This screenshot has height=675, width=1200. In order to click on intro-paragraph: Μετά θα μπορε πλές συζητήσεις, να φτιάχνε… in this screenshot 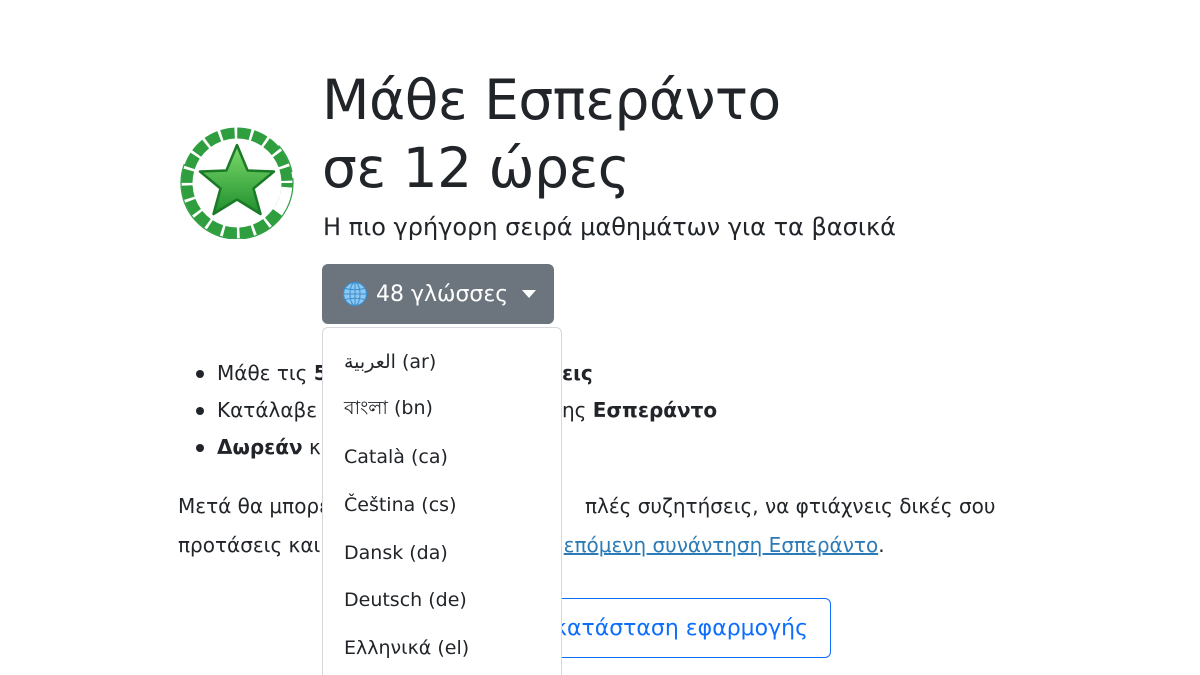, I will do `click(587, 525)`.